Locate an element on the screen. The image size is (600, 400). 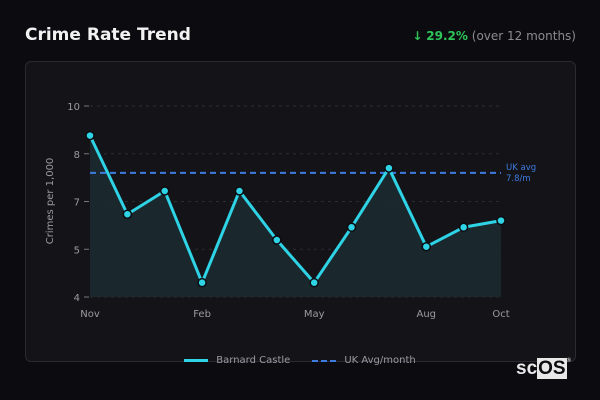
x-tick-label: Aug is located at coordinates (427, 314).